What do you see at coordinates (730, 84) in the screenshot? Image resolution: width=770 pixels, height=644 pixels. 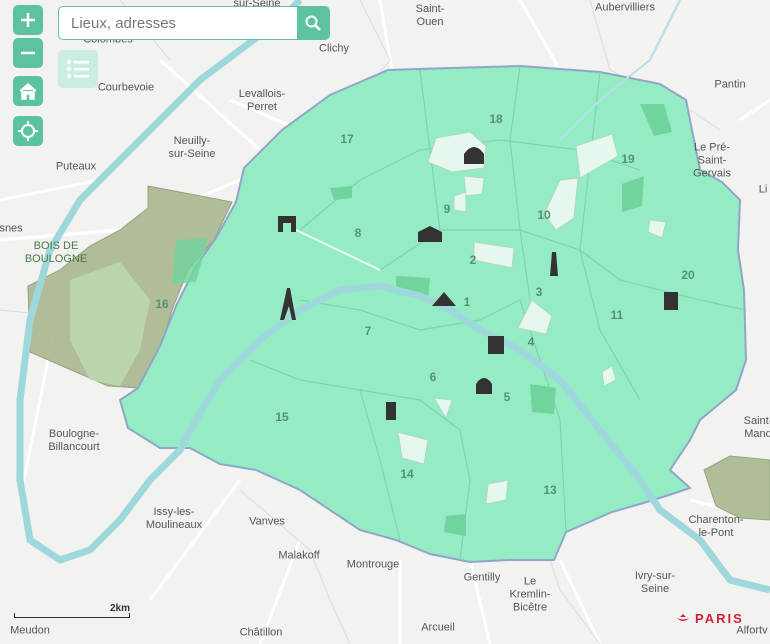 I see `place-label: Pantin` at bounding box center [730, 84].